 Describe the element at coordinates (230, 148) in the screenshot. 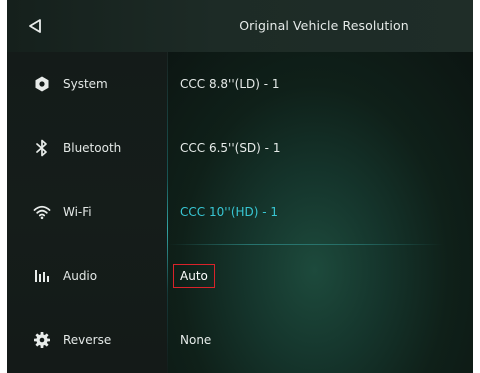

I see `option-label: CCC 6.5''(SD) - 1` at that location.